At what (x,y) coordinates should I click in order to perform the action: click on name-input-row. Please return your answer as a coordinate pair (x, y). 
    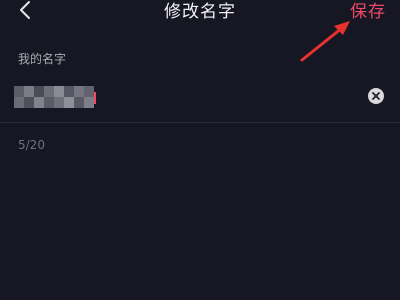
    Looking at the image, I should click on (200, 97).